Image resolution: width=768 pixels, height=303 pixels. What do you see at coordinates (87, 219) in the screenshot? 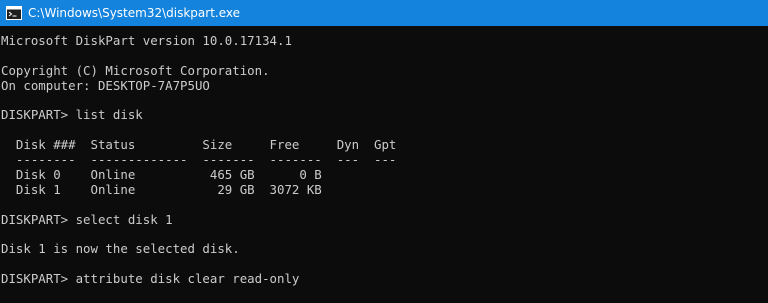
I see `console-line: DISKPART> select disk 1` at bounding box center [87, 219].